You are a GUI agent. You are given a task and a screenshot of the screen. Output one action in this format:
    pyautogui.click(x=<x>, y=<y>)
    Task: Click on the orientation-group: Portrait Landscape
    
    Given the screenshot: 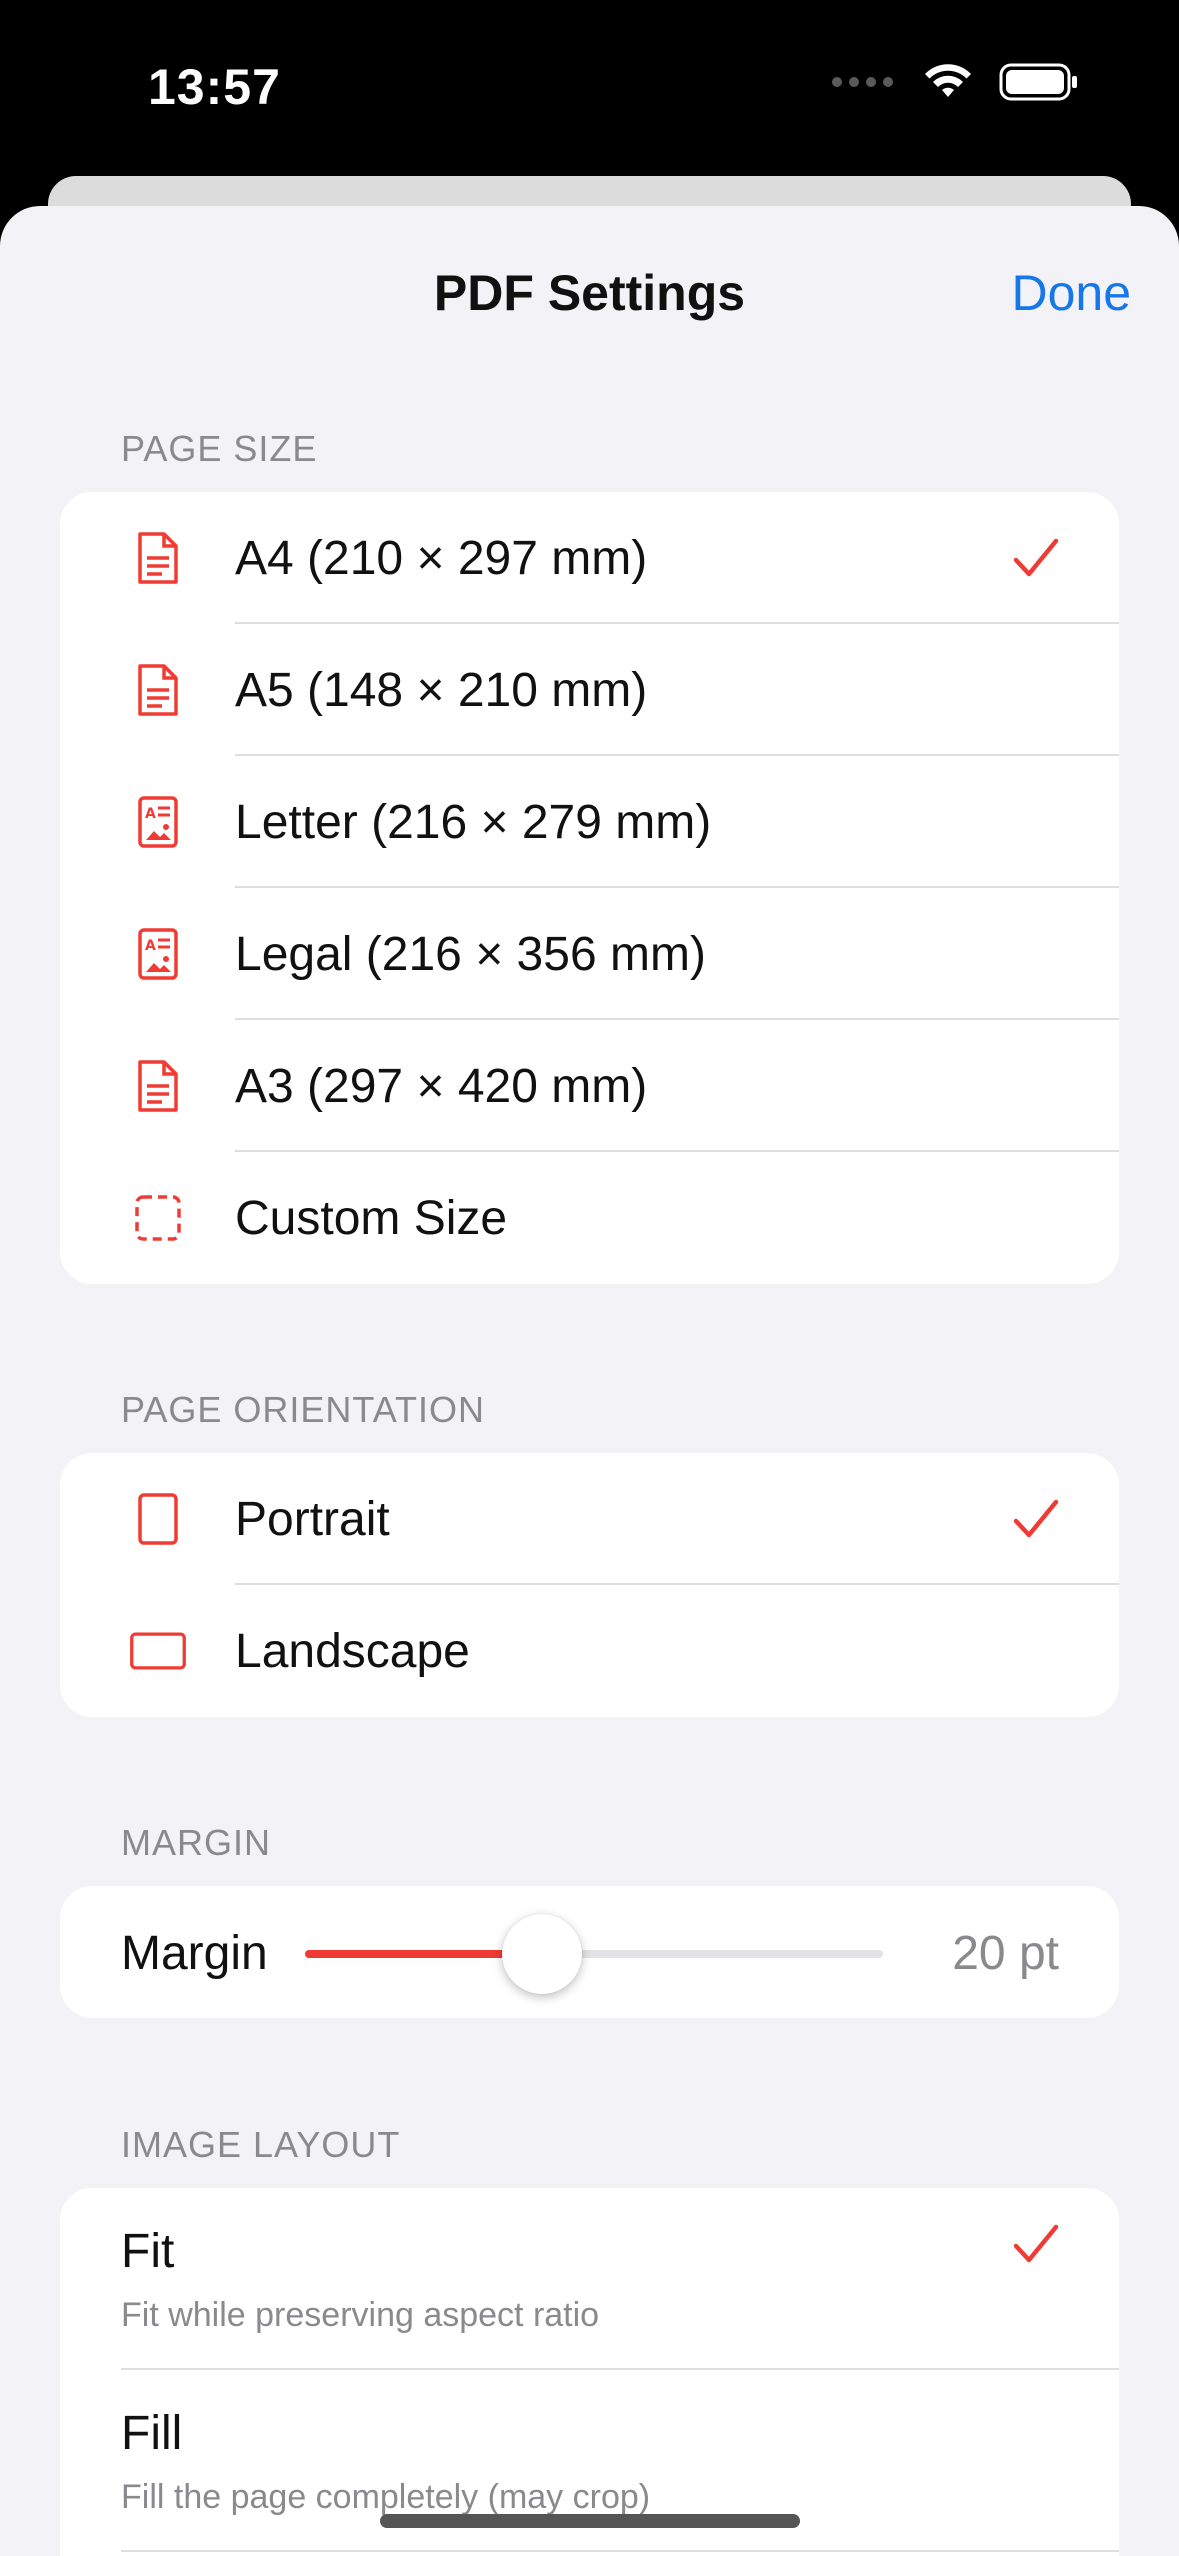 What is the action you would take?
    pyautogui.click(x=589, y=1585)
    